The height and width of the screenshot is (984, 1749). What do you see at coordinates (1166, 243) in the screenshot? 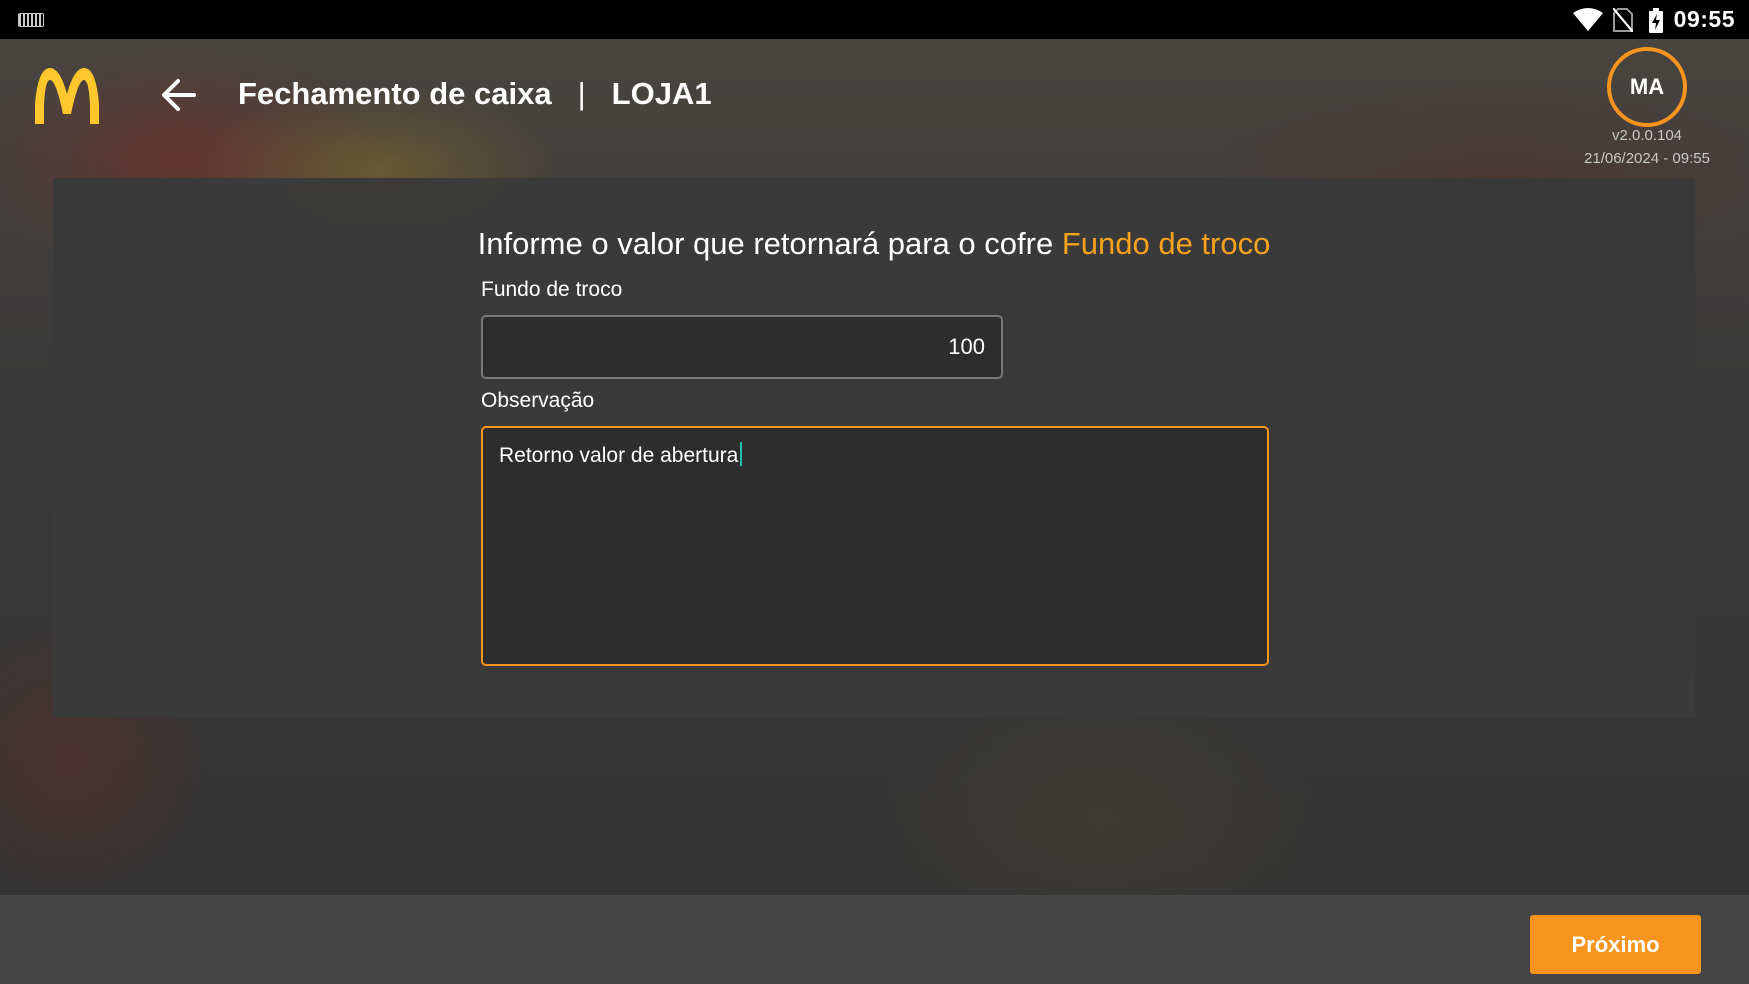
I see `prompt-highlight: Fundo de troco` at bounding box center [1166, 243].